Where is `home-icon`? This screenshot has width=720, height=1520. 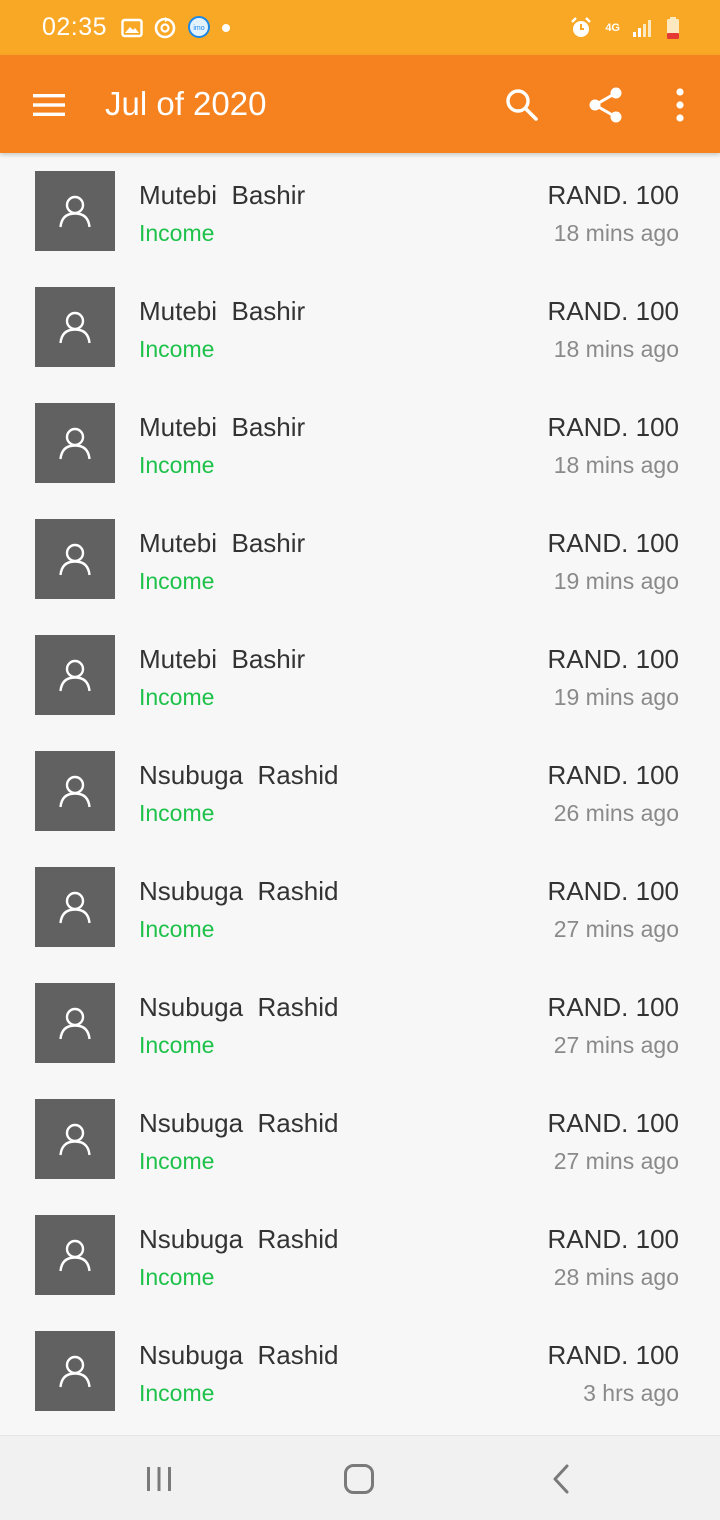 home-icon is located at coordinates (359, 1479).